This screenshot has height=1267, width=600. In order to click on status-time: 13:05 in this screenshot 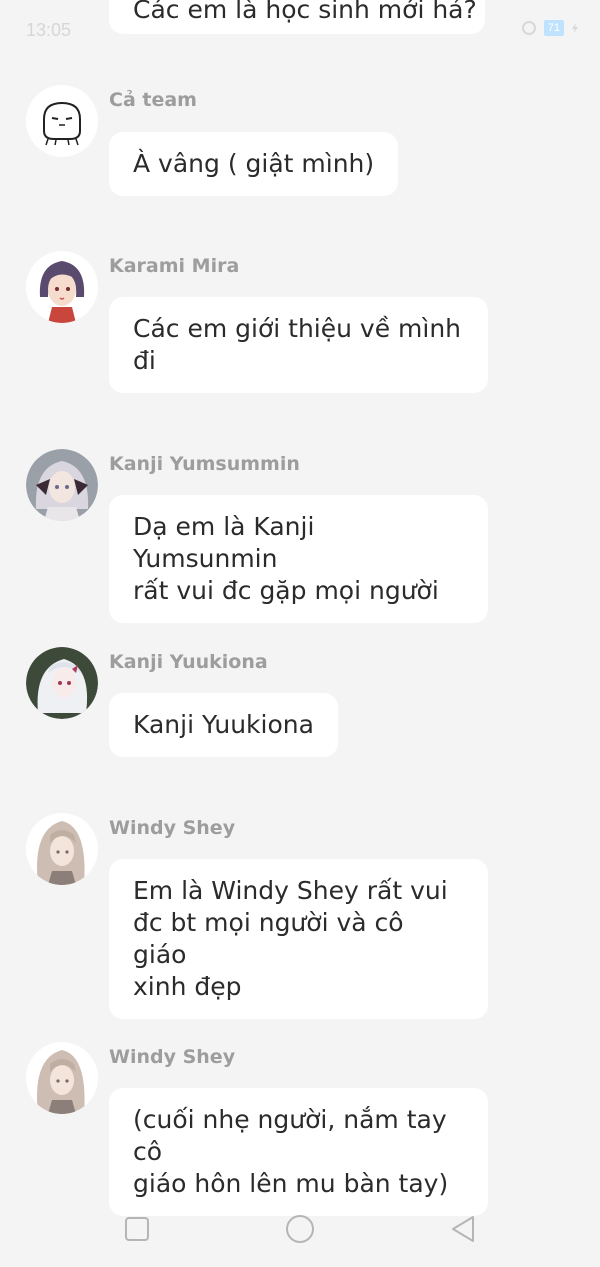, I will do `click(49, 30)`.